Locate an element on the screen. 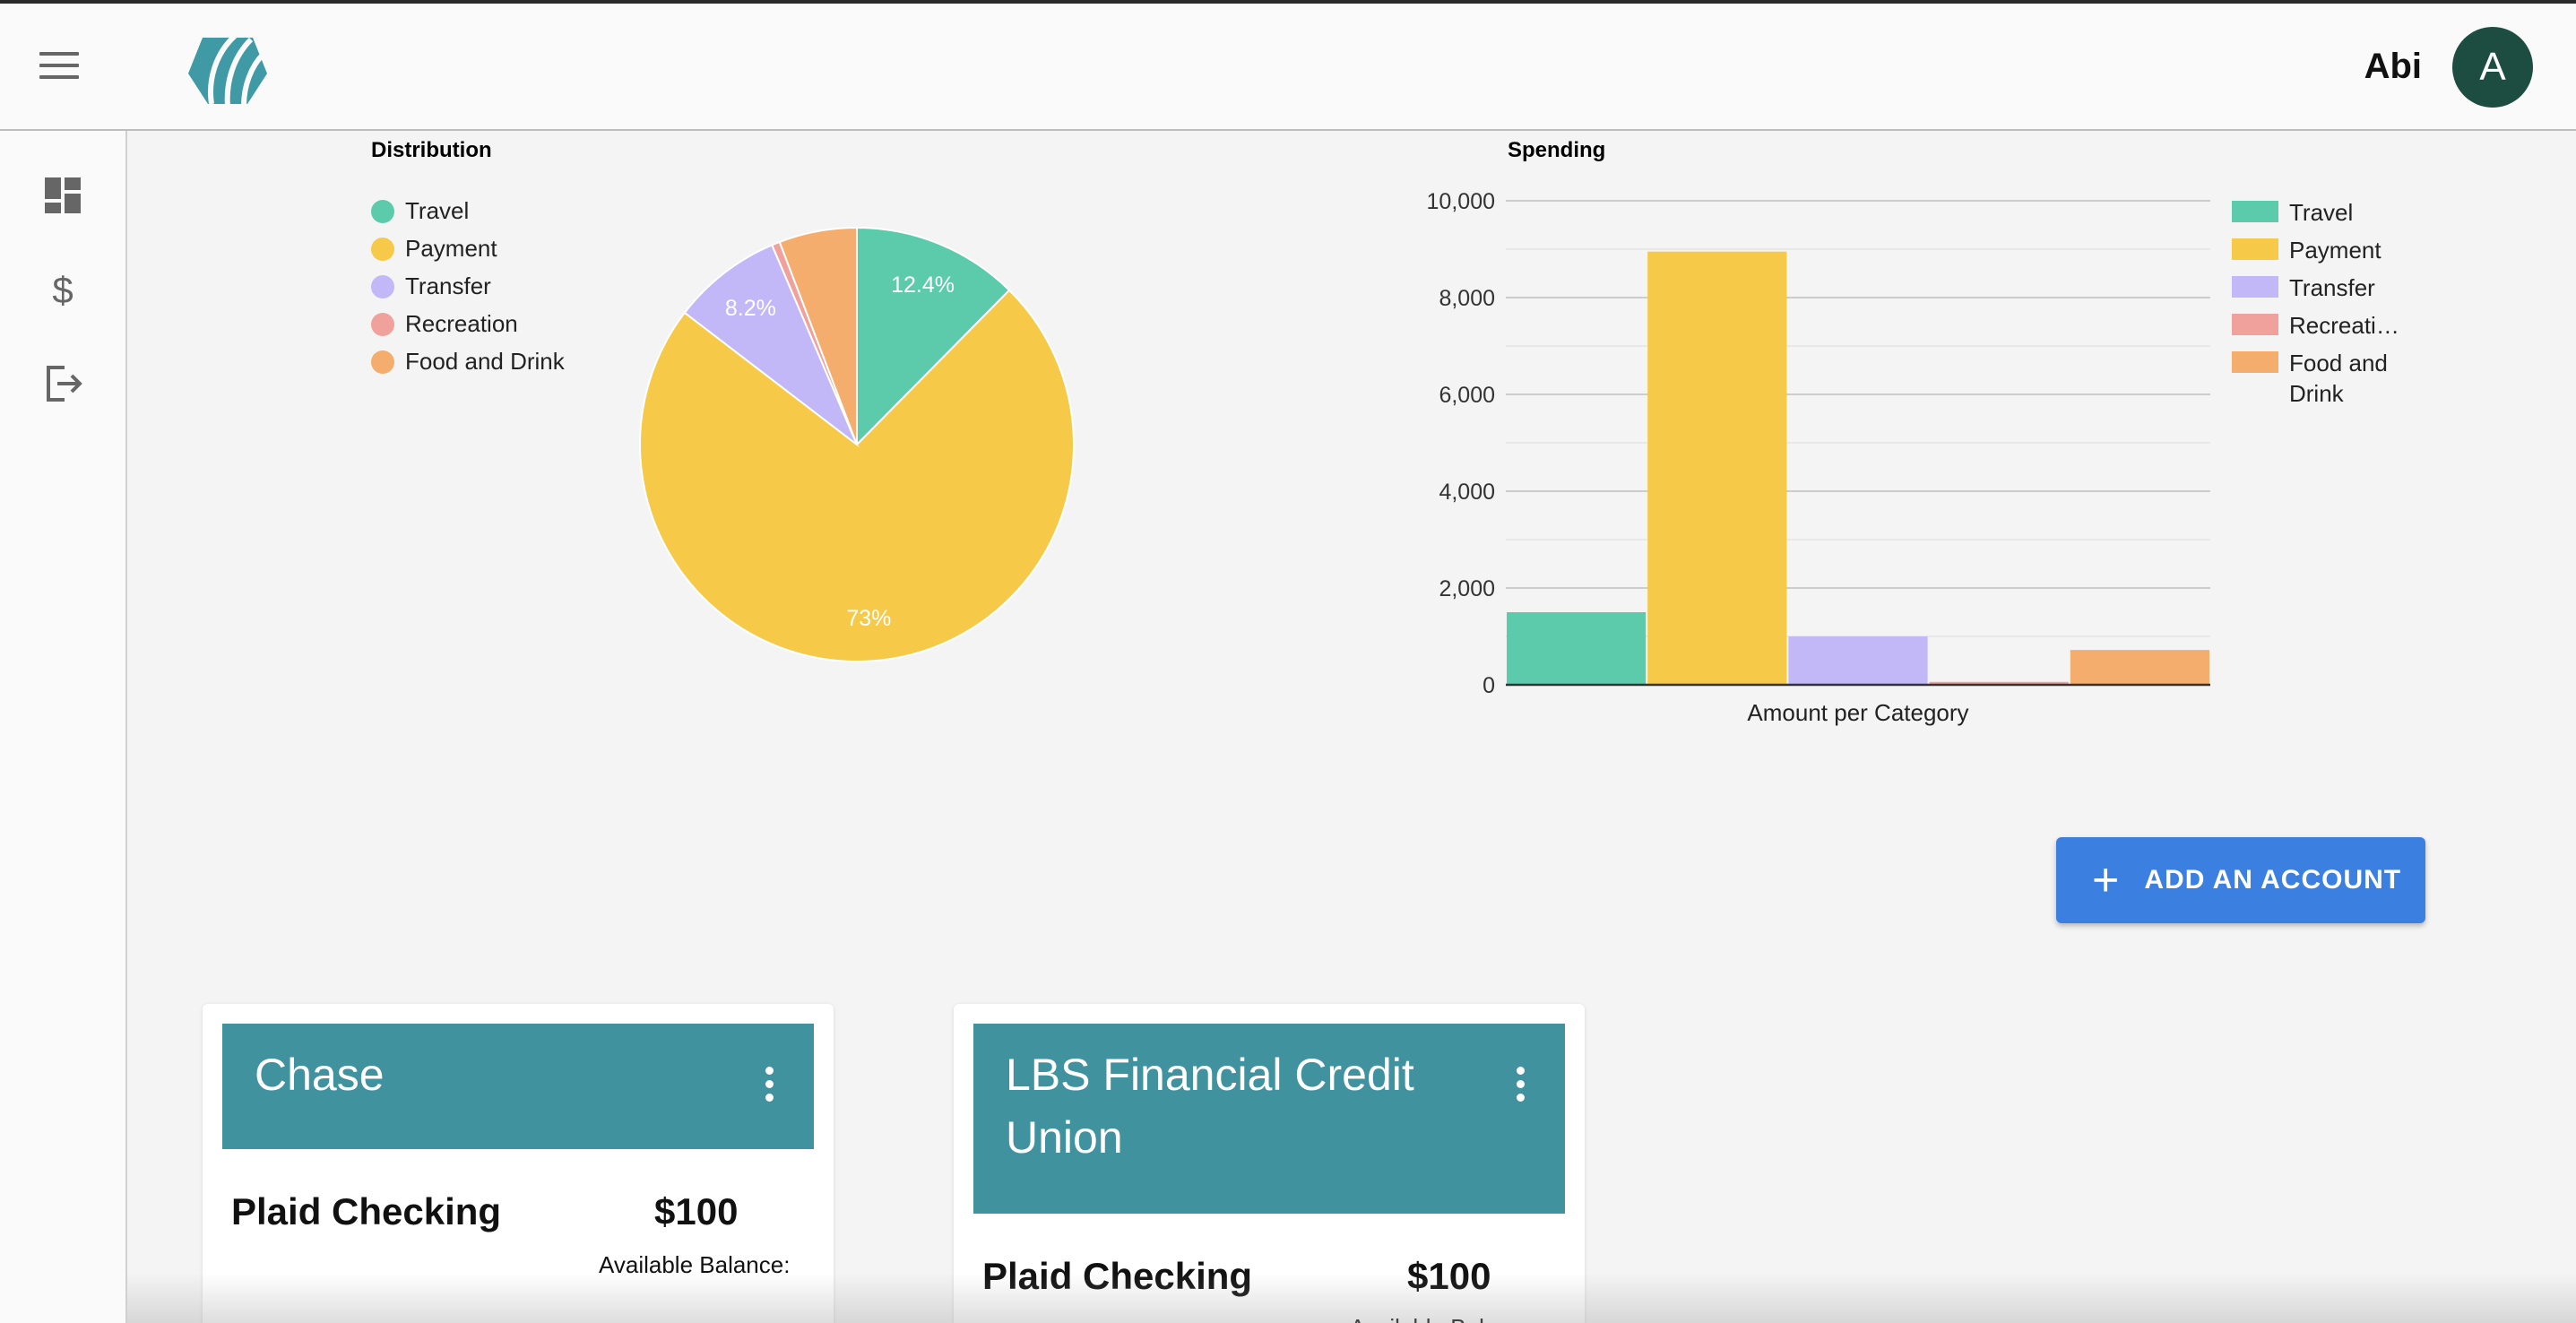 The image size is (2576, 1323). add-account-button: + ADD AN ACCOUNT is located at coordinates (2240, 880).